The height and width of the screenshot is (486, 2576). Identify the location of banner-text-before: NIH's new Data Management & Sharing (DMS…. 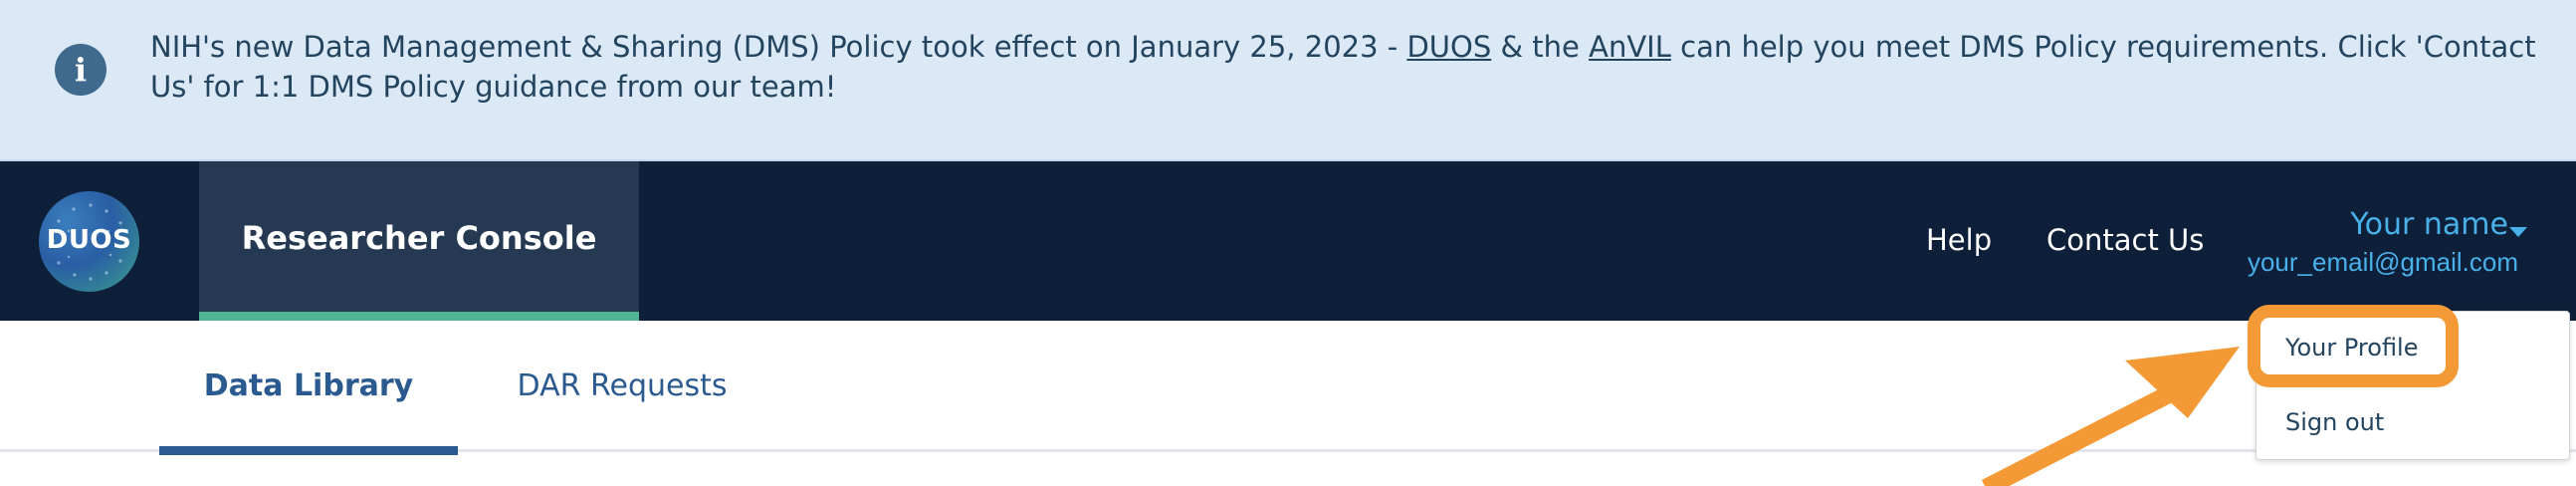
(778, 47).